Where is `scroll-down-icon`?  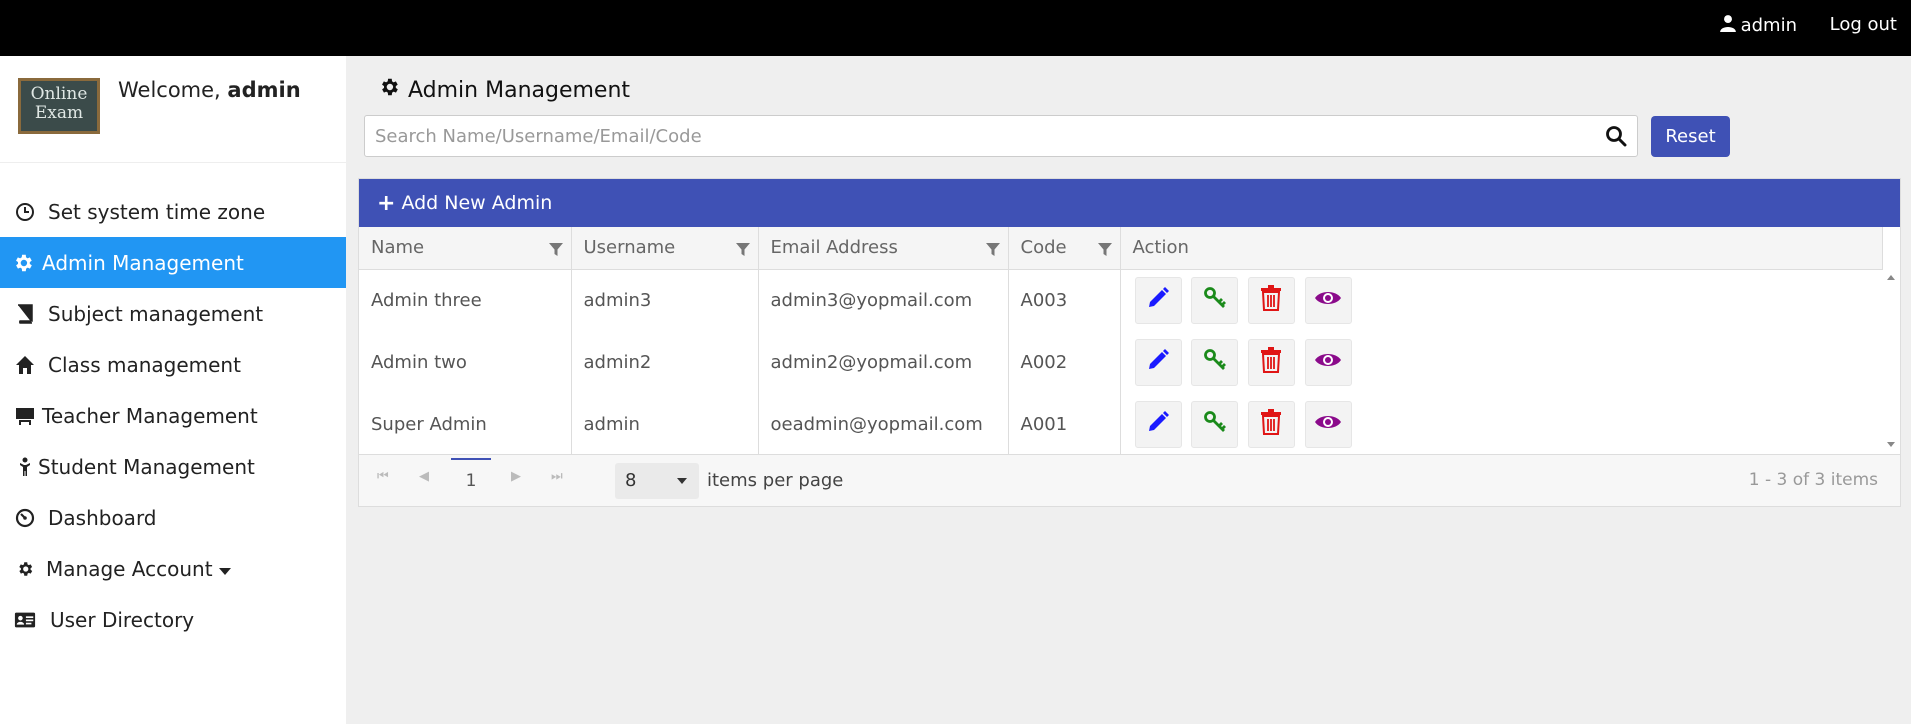 scroll-down-icon is located at coordinates (1891, 444).